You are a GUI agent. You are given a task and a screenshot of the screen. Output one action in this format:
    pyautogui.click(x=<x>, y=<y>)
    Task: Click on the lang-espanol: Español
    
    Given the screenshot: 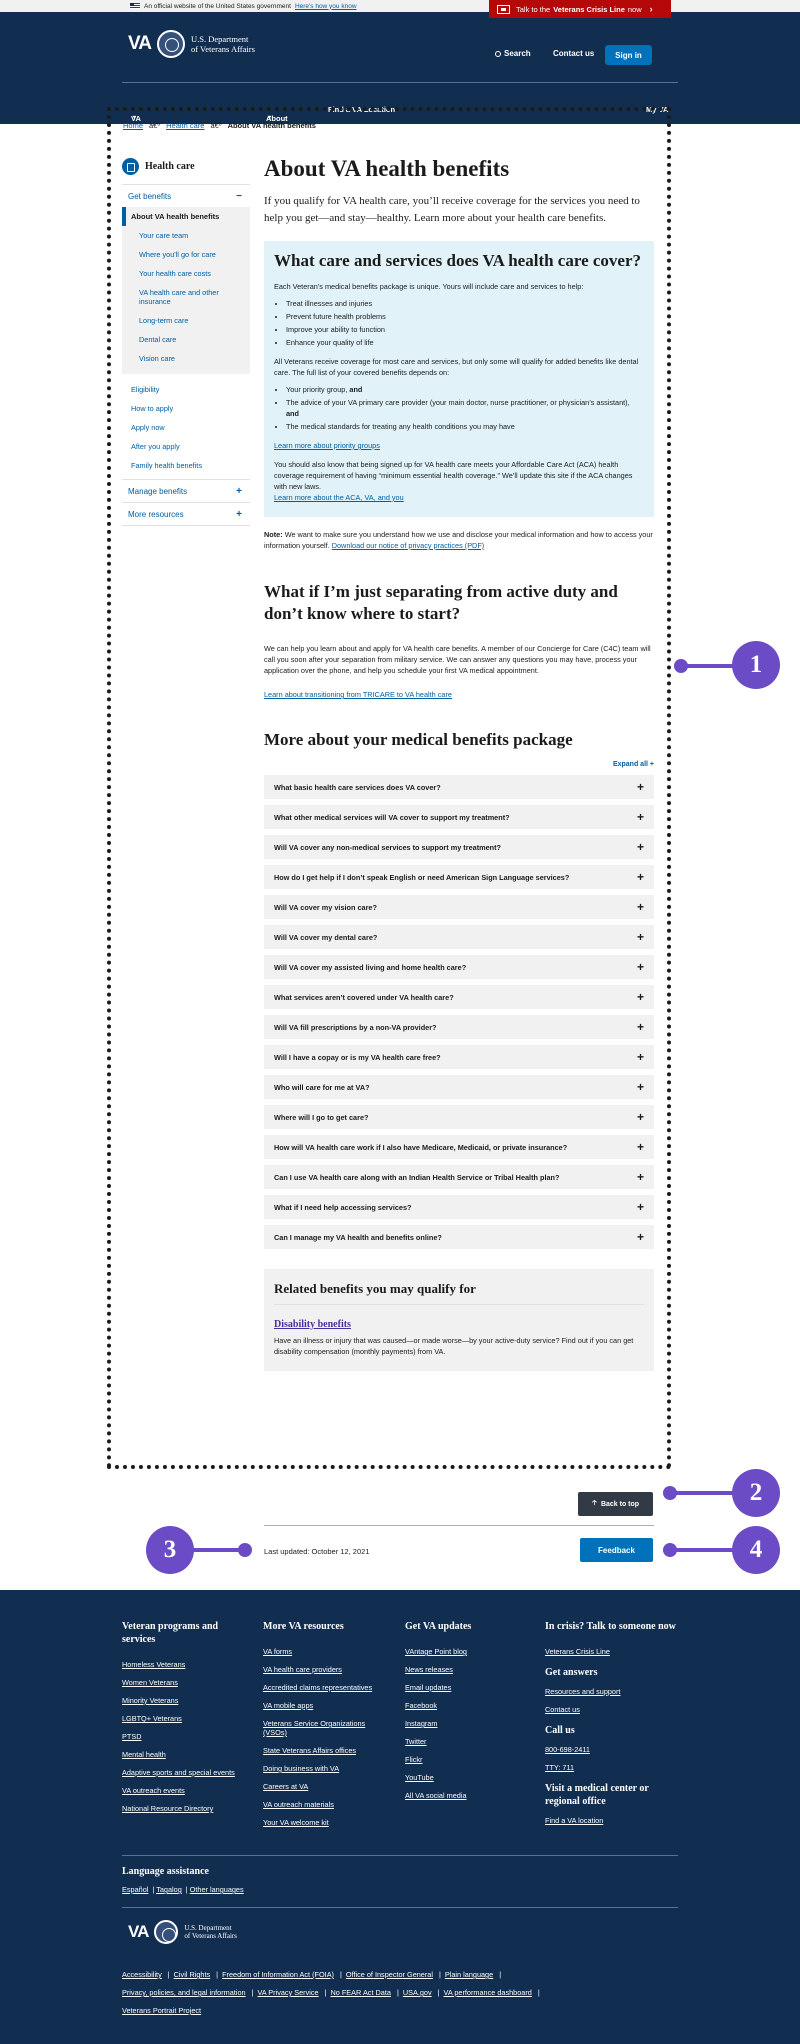 What is the action you would take?
    pyautogui.click(x=135, y=1889)
    